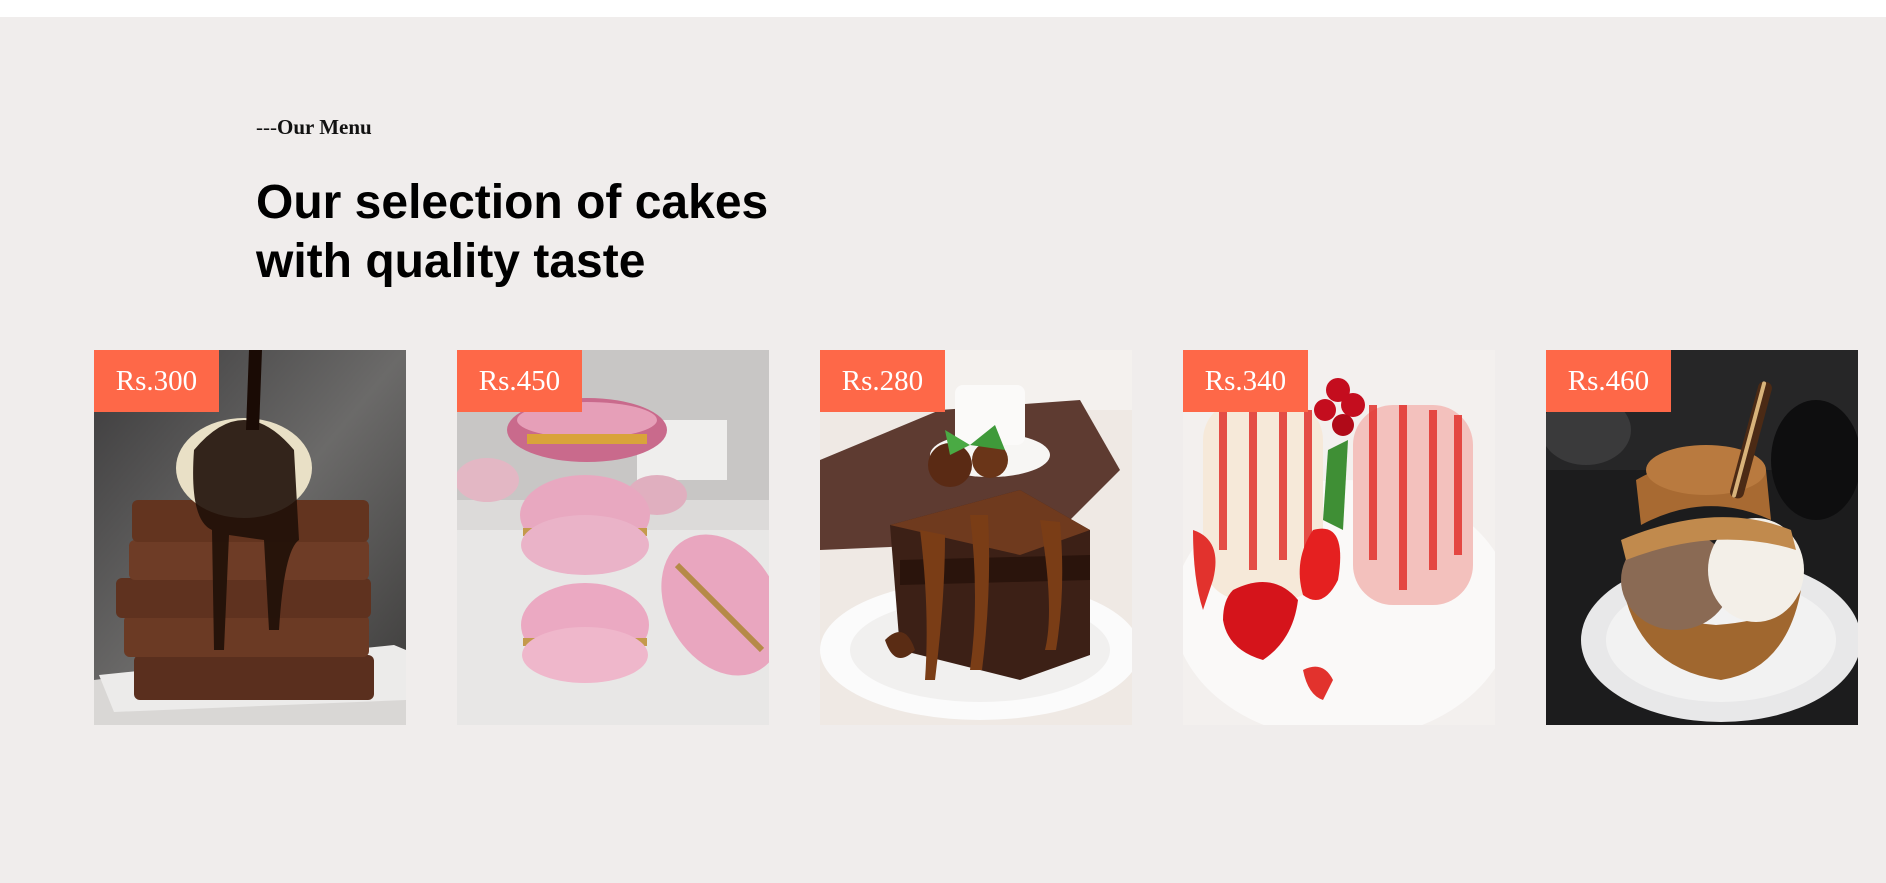 This screenshot has width=1886, height=883. I want to click on product-card-1: Rs.300, so click(250, 537).